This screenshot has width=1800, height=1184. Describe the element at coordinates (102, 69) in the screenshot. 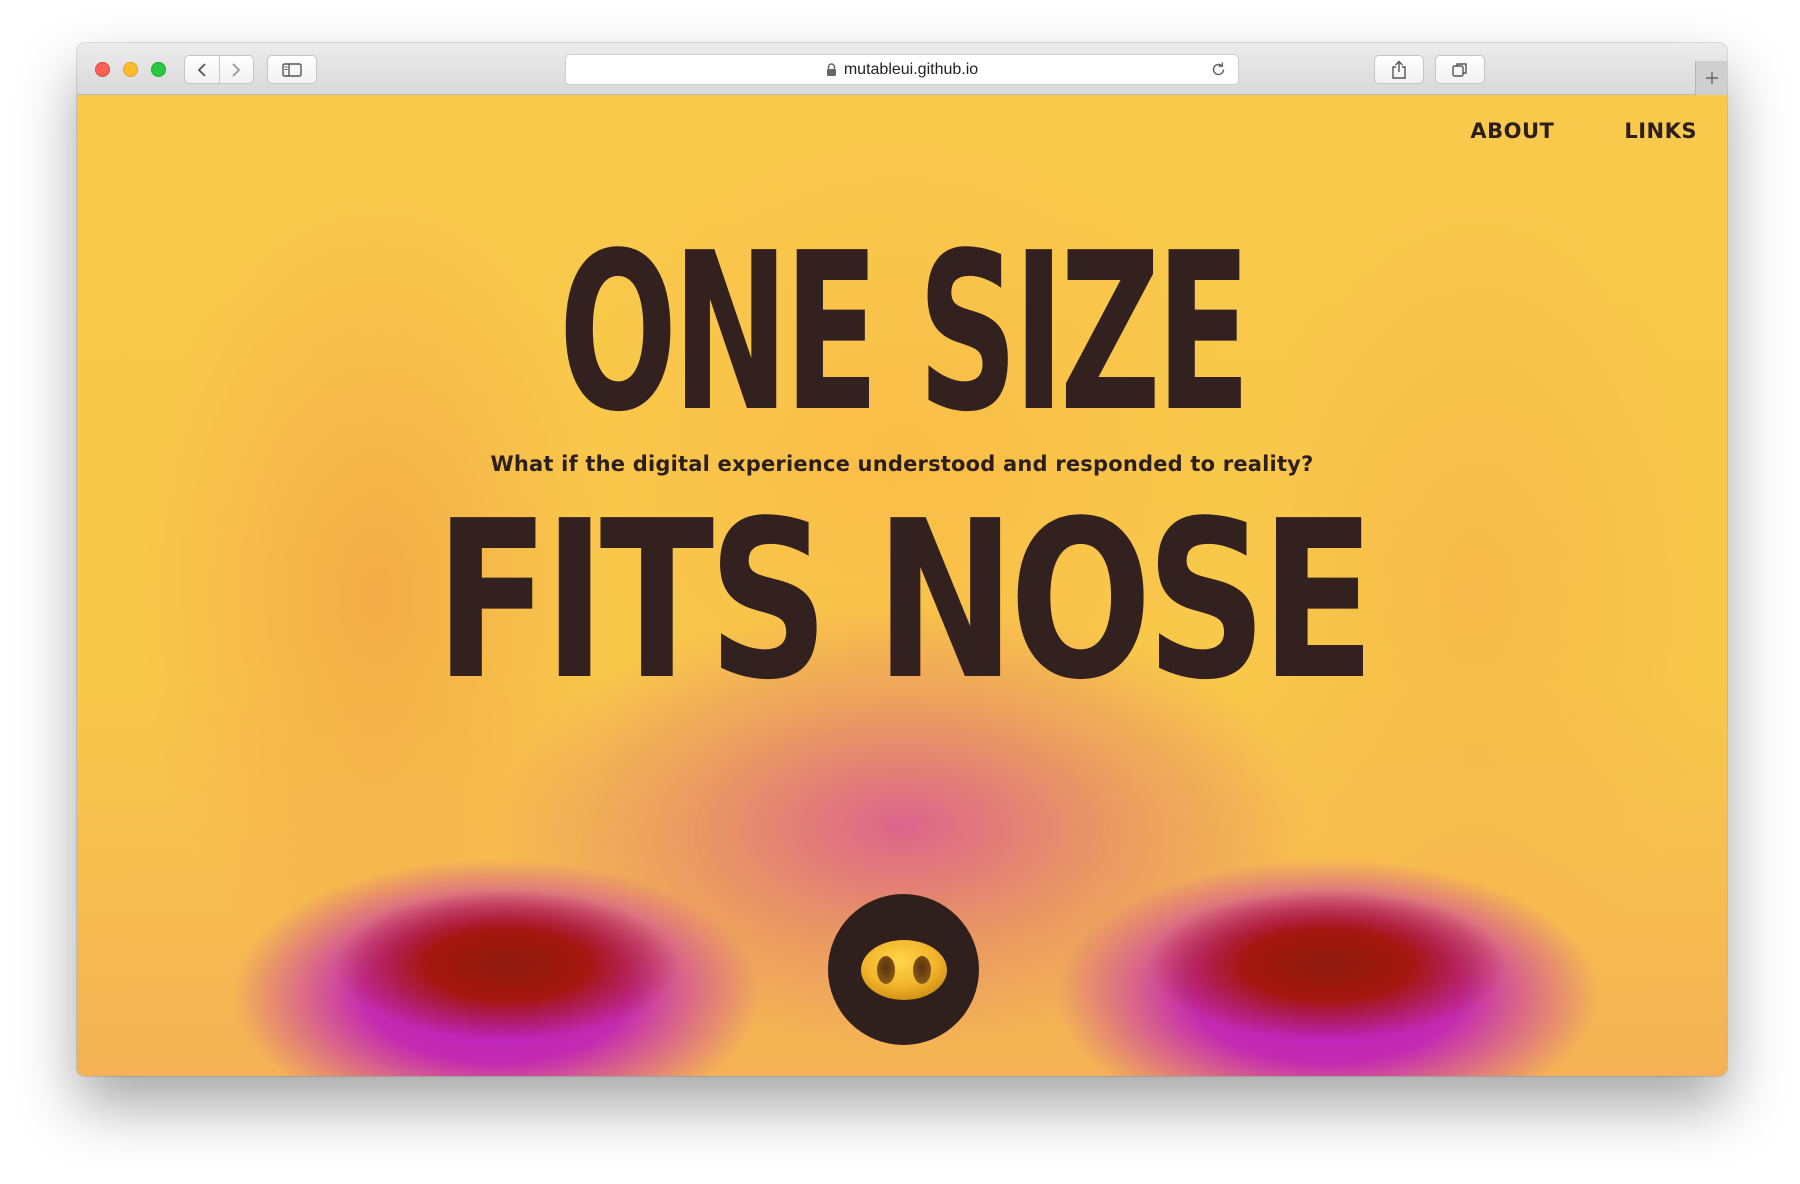

I see `close-window-button` at that location.